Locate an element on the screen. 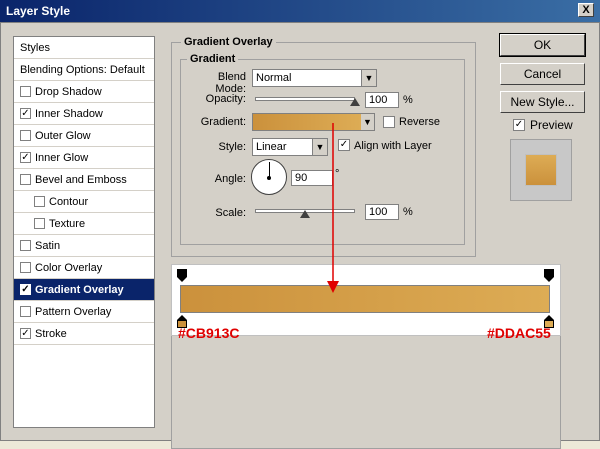 This screenshot has height=449, width=600. style-item-label: Pattern Overlay is located at coordinates (73, 312).